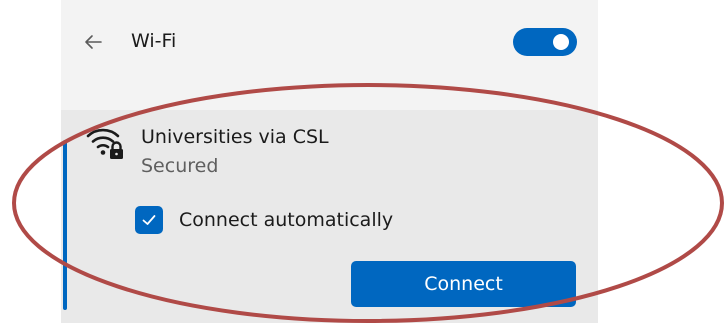 The image size is (724, 323). I want to click on connect-automatically-option: Connect automatically, so click(264, 220).